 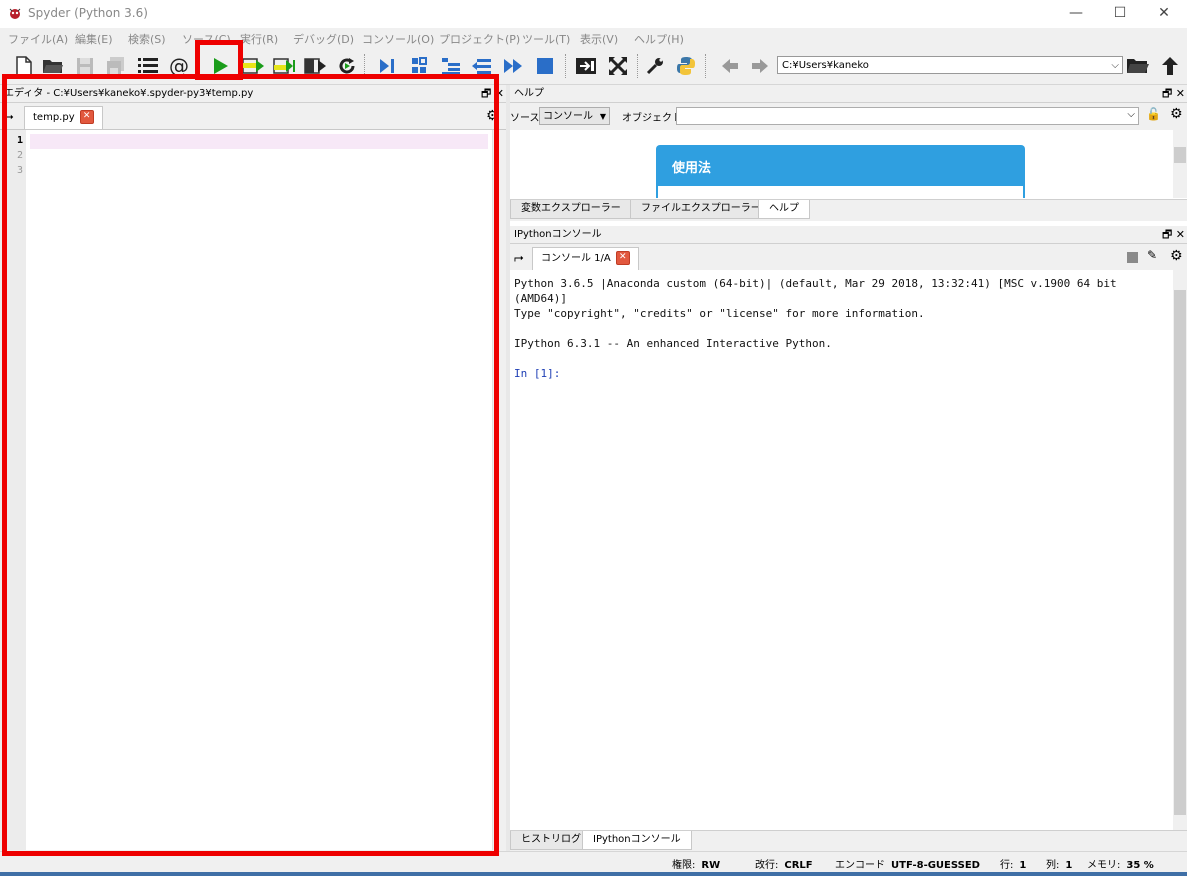 I want to click on status-encoding: エンコード UTF-8-GUESSED, so click(x=907, y=863).